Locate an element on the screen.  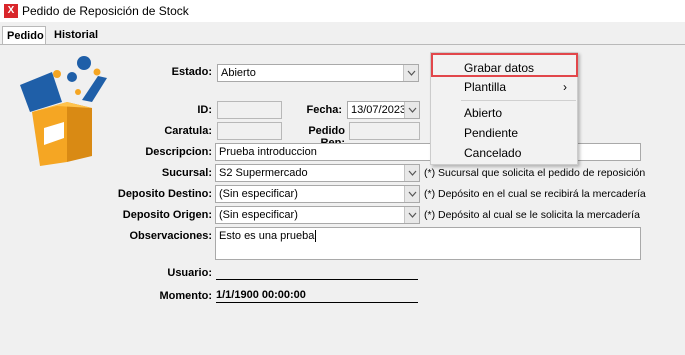
tab-pedido: Pedido is located at coordinates (24, 35).